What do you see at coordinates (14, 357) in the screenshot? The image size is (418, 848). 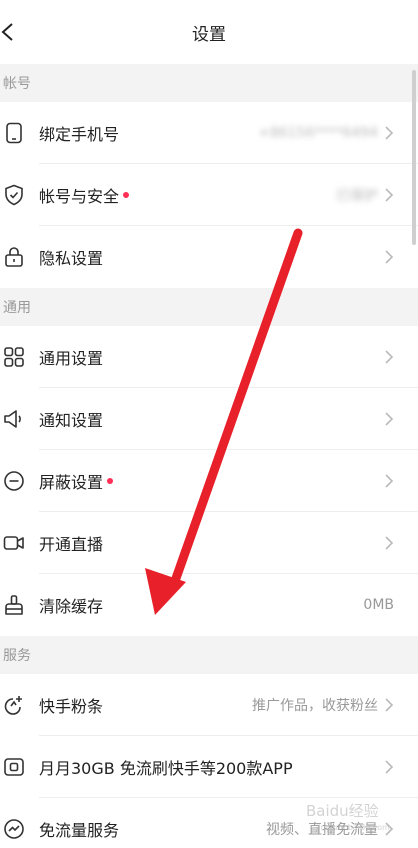 I see `grid-icon` at bounding box center [14, 357].